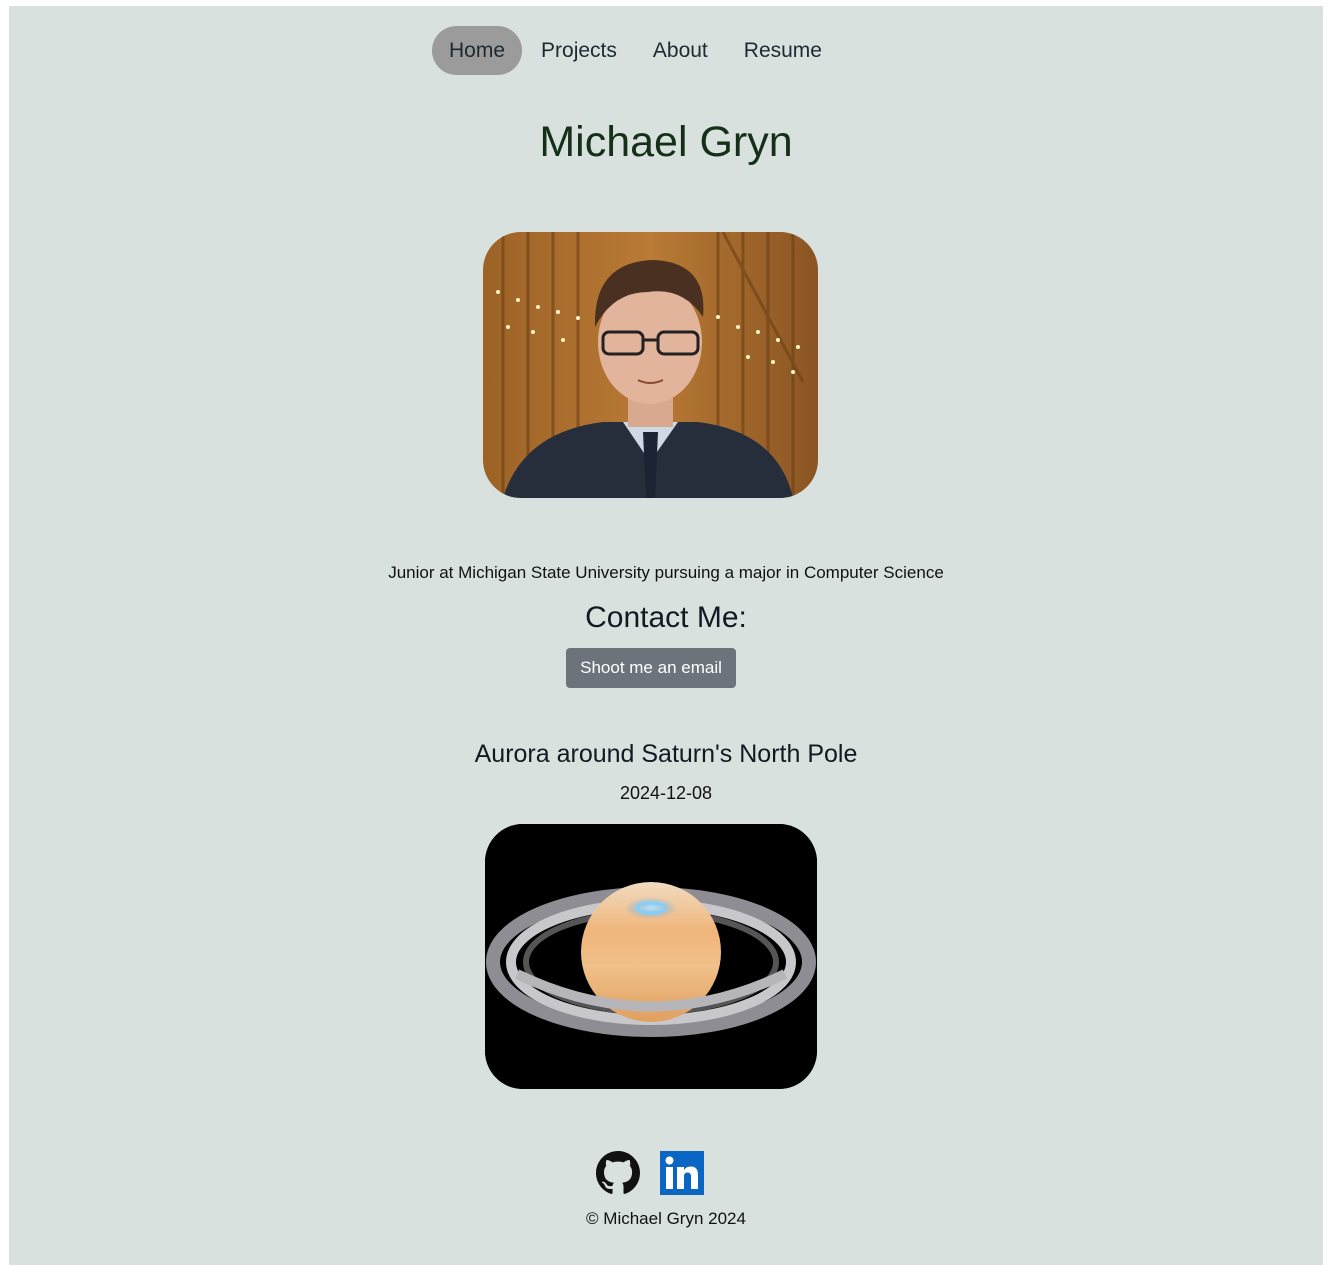 The height and width of the screenshot is (1265, 1330). What do you see at coordinates (783, 50) in the screenshot?
I see `nav-resume: Resume` at bounding box center [783, 50].